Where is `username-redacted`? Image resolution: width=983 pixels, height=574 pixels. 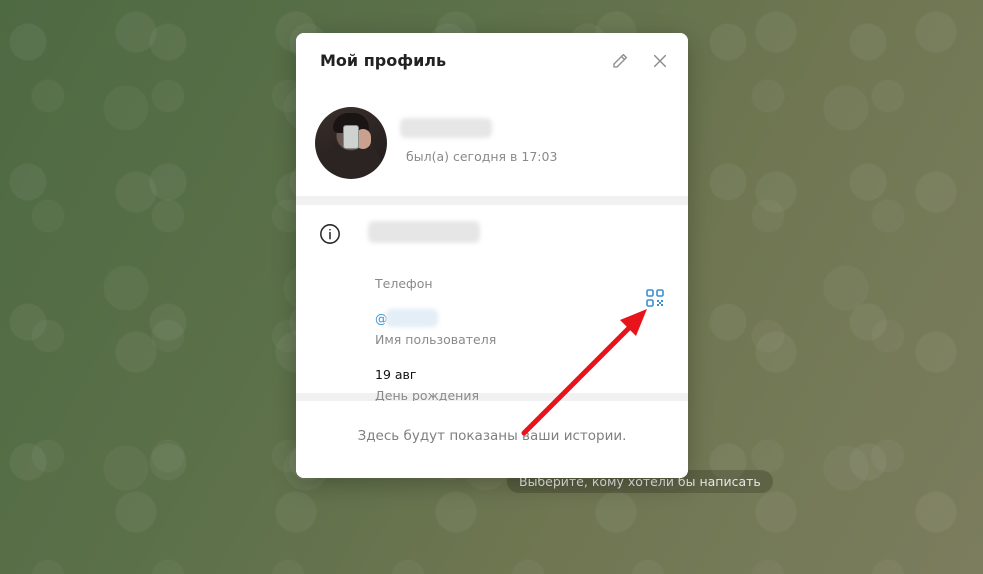
username-redacted is located at coordinates (412, 318).